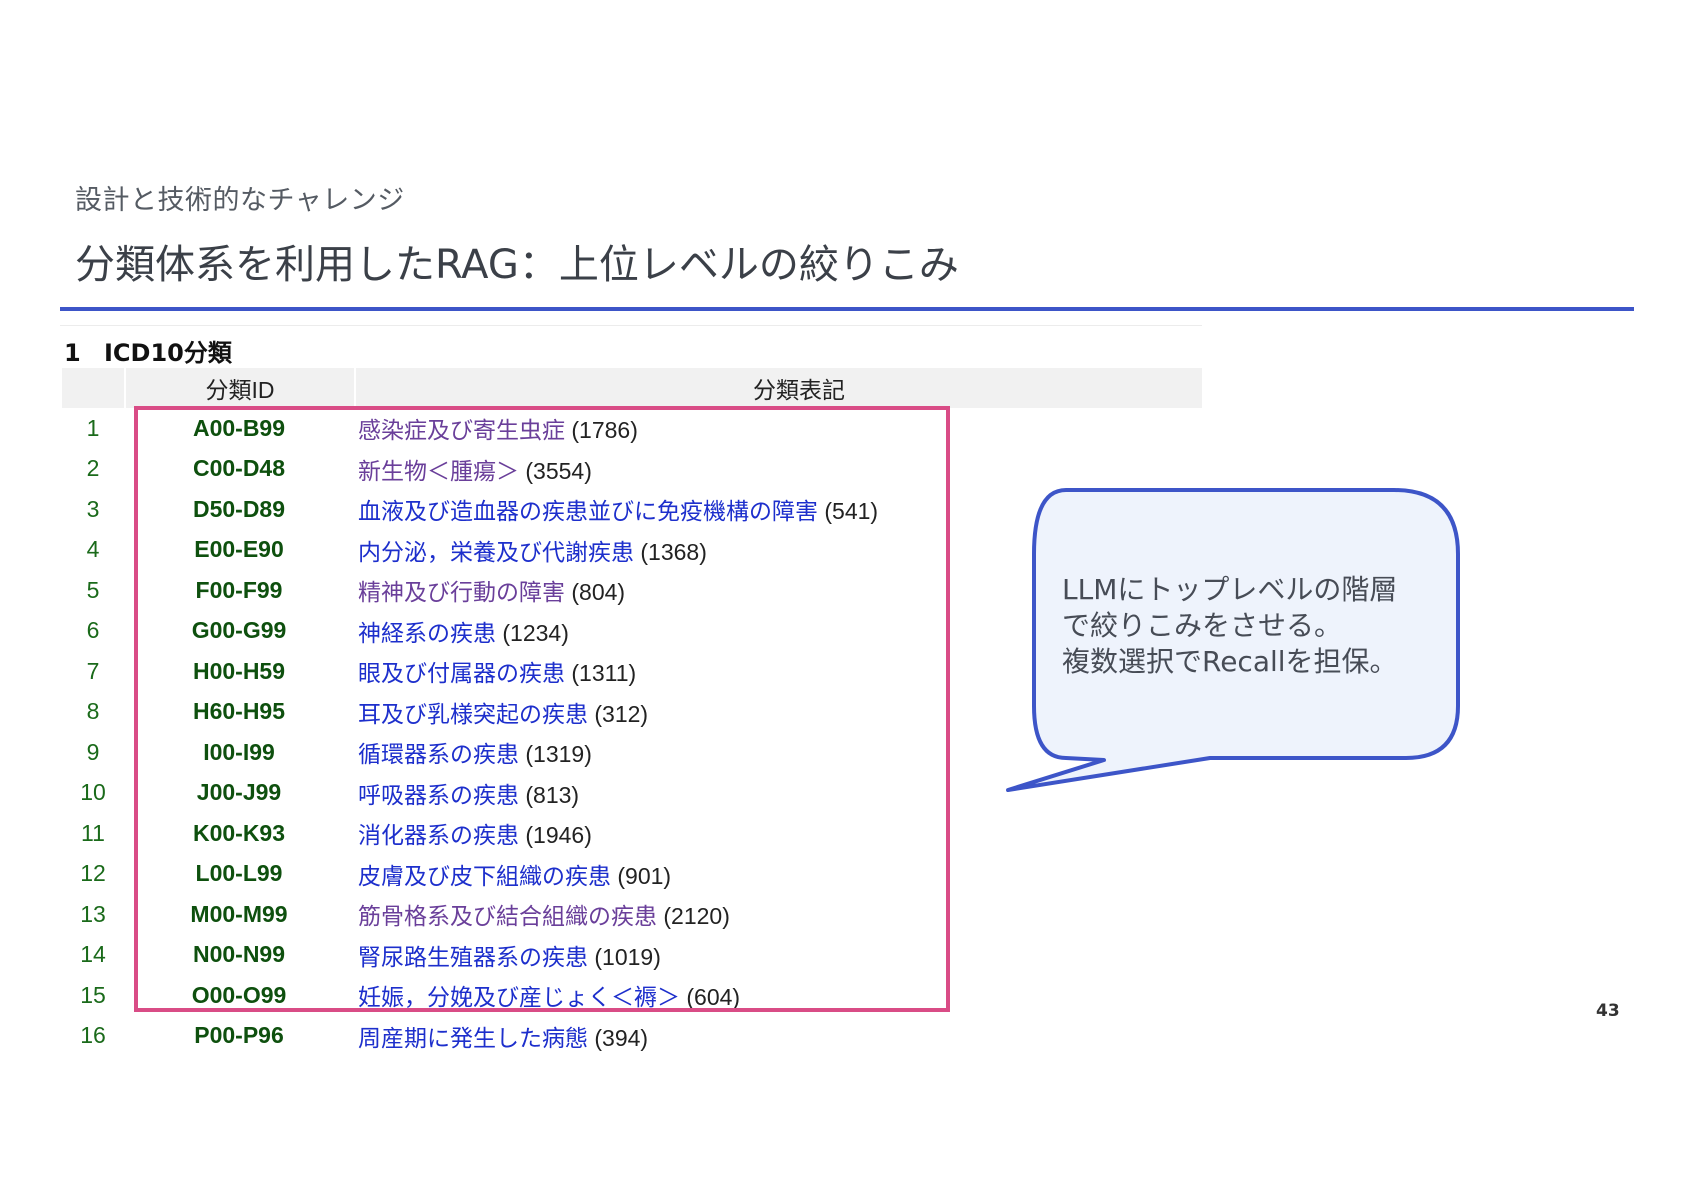 The image size is (1684, 1190). Describe the element at coordinates (778, 995) in the screenshot. I see `classification-label-cell: 妊娠，分娩及び産じょく＜褥＞ (604)` at that location.